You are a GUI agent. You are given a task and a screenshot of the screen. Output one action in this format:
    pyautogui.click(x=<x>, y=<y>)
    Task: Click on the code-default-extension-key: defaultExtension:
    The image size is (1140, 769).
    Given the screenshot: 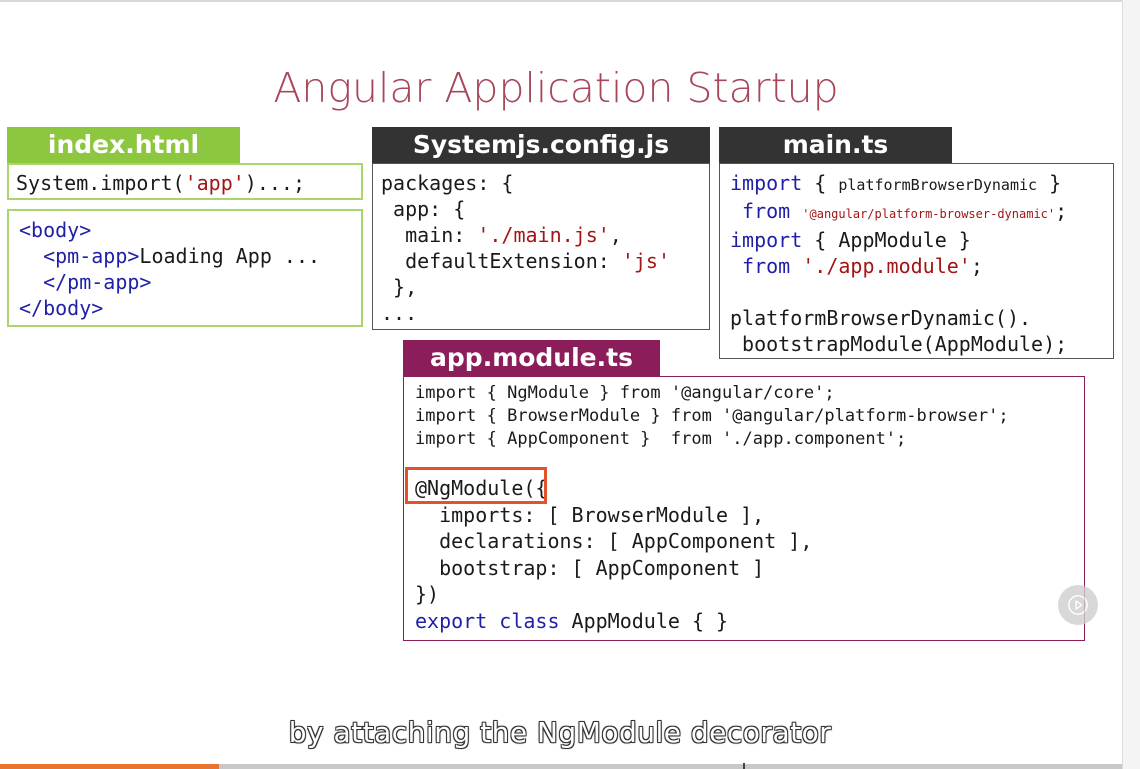 What is the action you would take?
    pyautogui.click(x=501, y=261)
    